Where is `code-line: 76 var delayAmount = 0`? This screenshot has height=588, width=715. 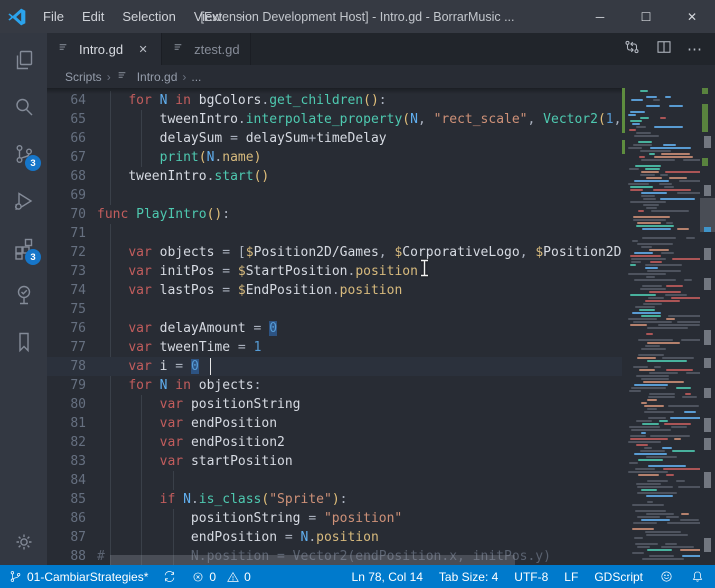
code-line: 76 var delayAmount = 0 is located at coordinates (334, 328).